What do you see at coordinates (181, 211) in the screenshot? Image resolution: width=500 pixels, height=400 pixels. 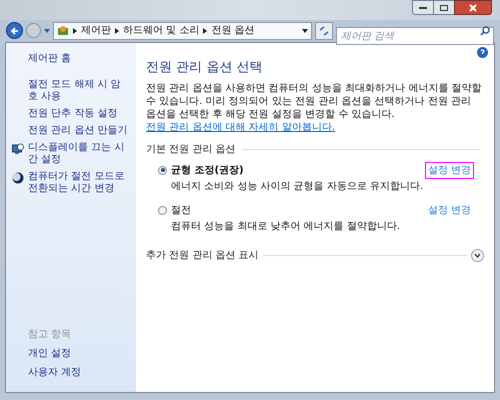 I see `plan-name: 절전` at bounding box center [181, 211].